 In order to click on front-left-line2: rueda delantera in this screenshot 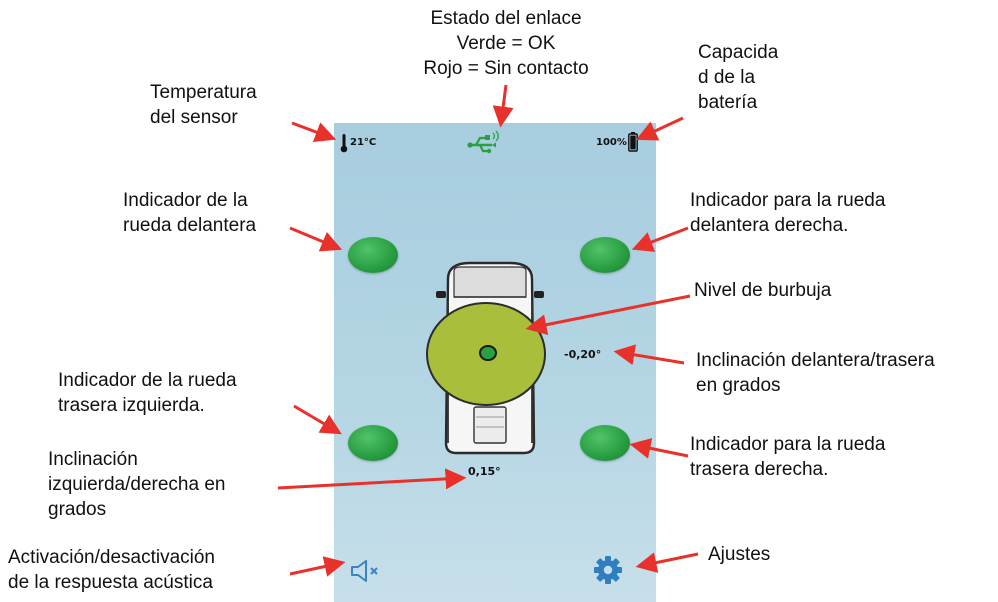, I will do `click(190, 225)`.